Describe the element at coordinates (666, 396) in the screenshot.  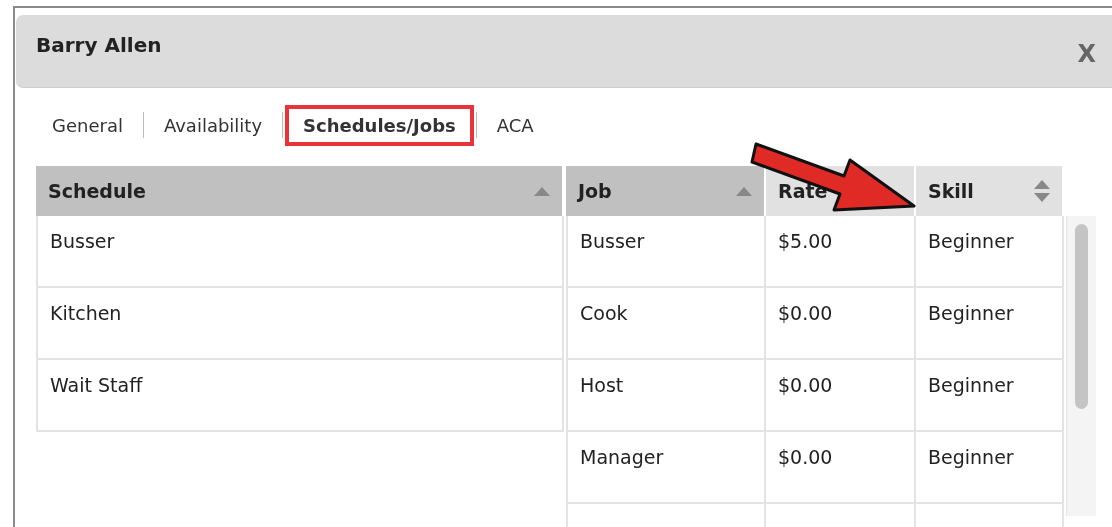
I see `table-cell: Host` at that location.